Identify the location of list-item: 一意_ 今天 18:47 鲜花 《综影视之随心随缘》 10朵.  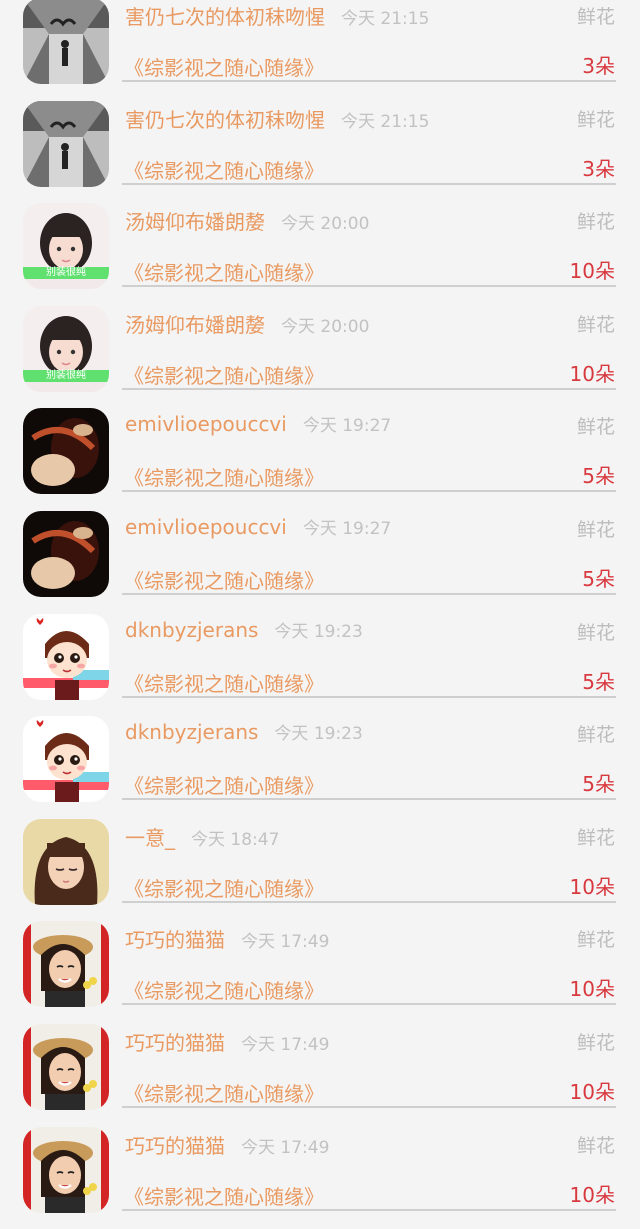
(320, 870).